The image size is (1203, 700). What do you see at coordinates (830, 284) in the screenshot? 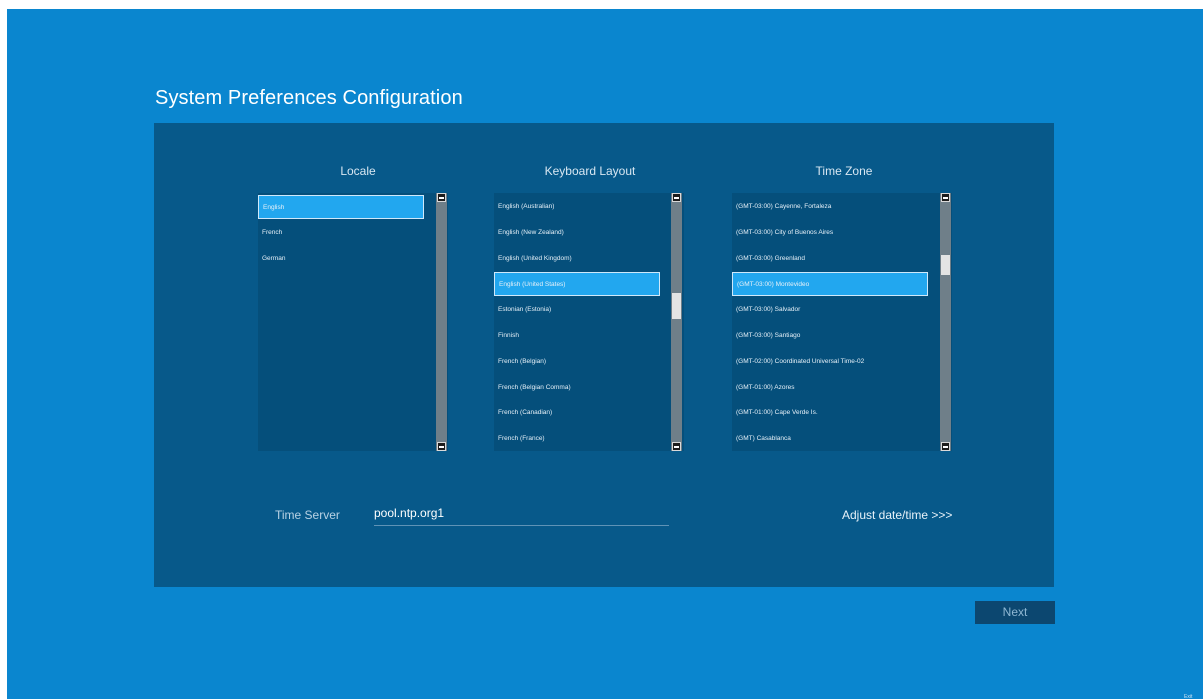
I see `list-item: (GMT-03:00) Montevideo` at bounding box center [830, 284].